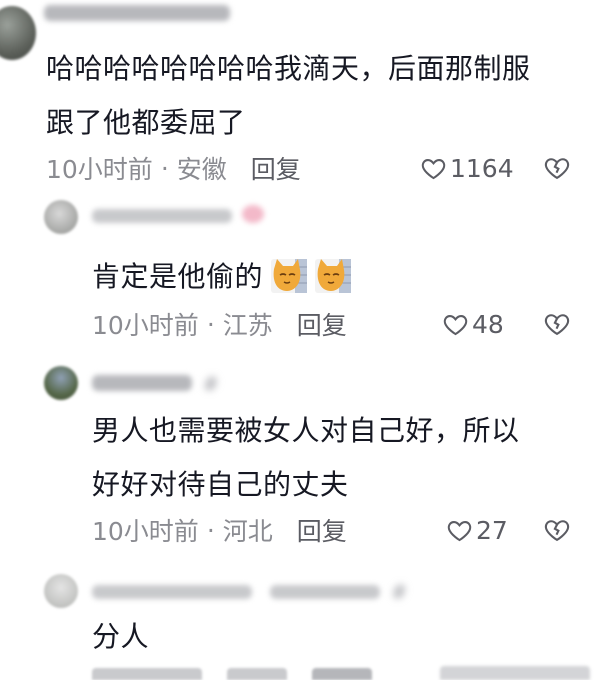 The image size is (600, 680). What do you see at coordinates (488, 324) in the screenshot?
I see `like-count: 48` at bounding box center [488, 324].